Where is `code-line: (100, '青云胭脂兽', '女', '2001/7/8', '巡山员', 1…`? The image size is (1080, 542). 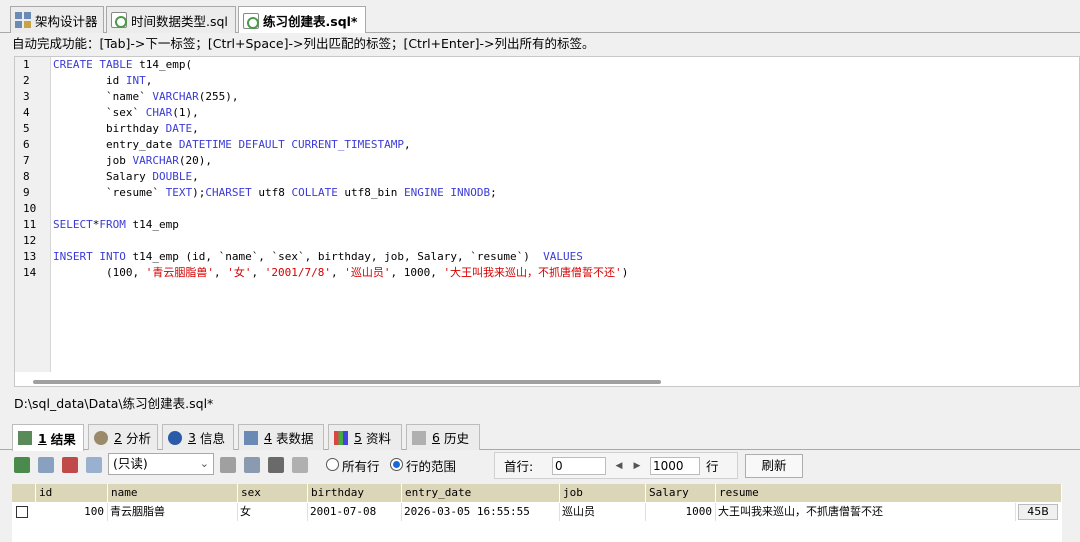
code-line: (100, '青云胭脂兽', '女', '2001/7/8', '巡山员', 1… is located at coordinates (341, 272).